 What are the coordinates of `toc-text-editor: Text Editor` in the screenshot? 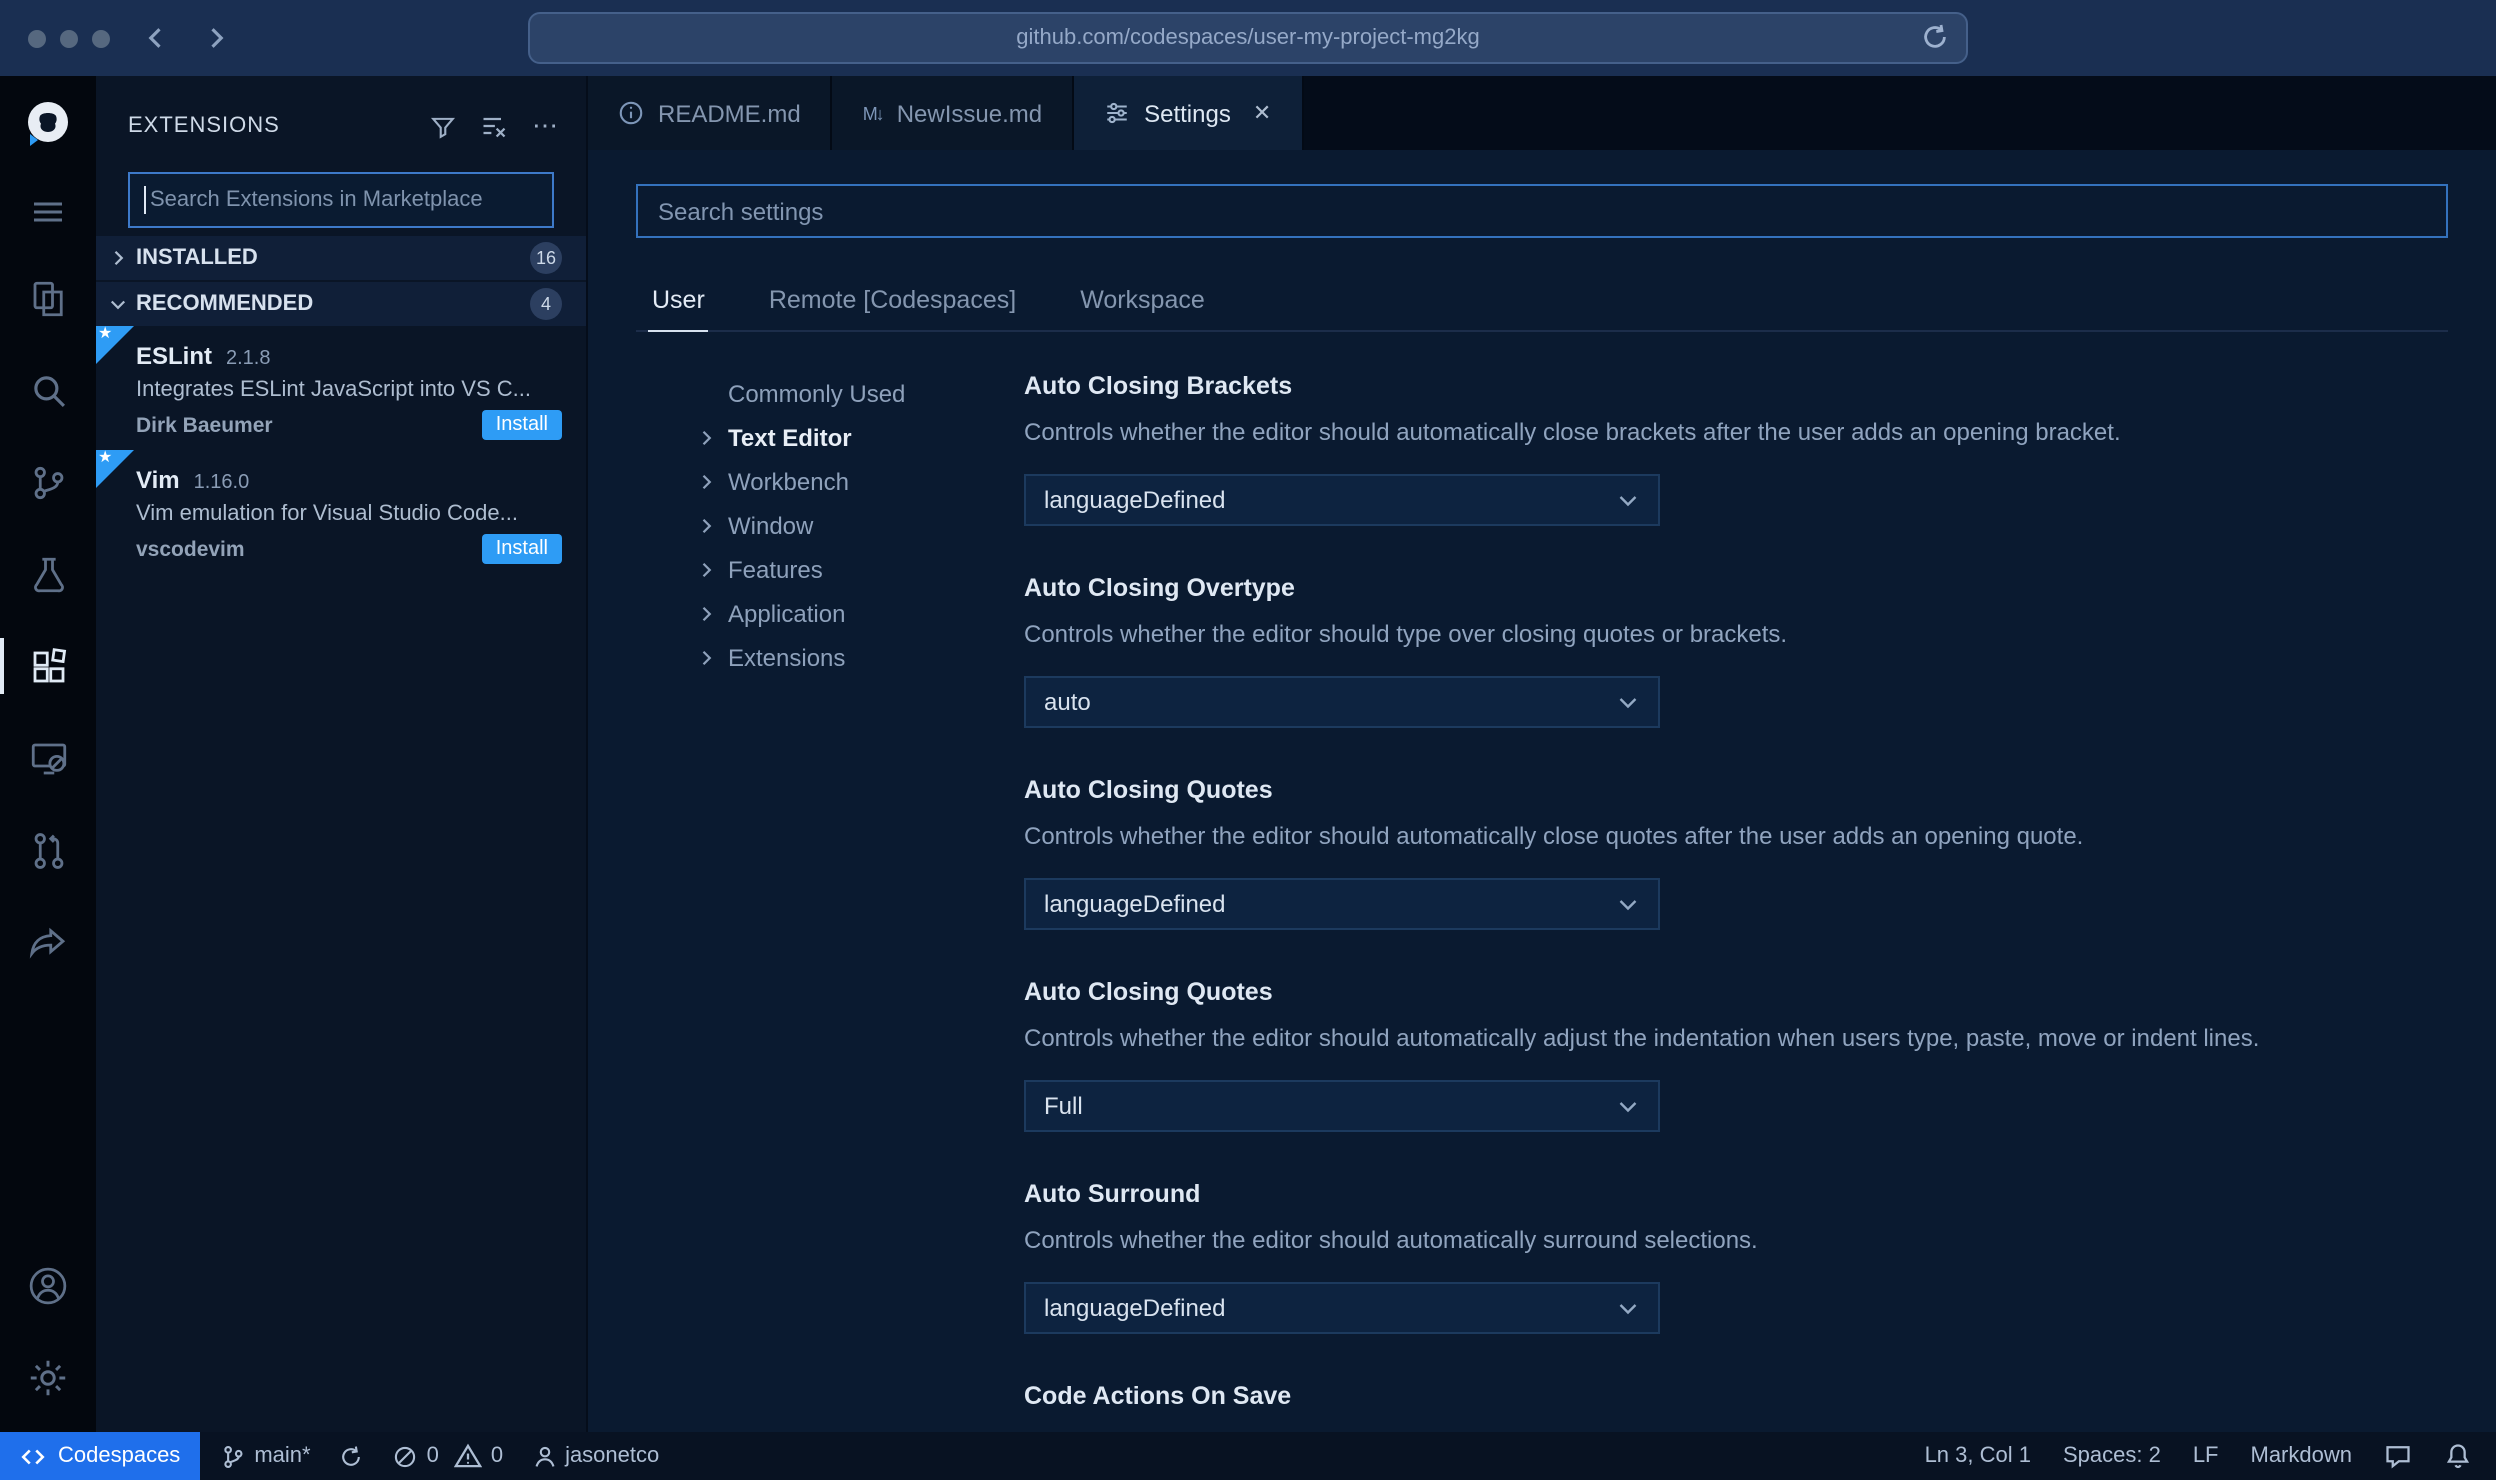 It's located at (860, 438).